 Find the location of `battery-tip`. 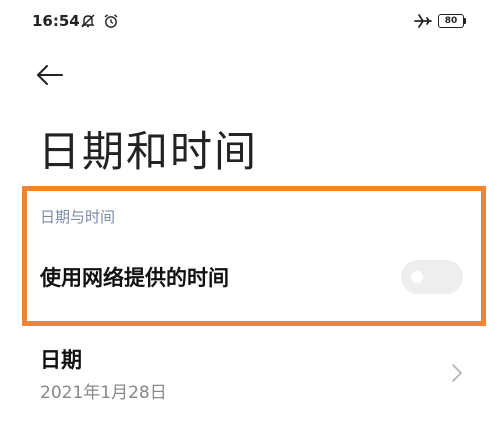

battery-tip is located at coordinates (465, 21).